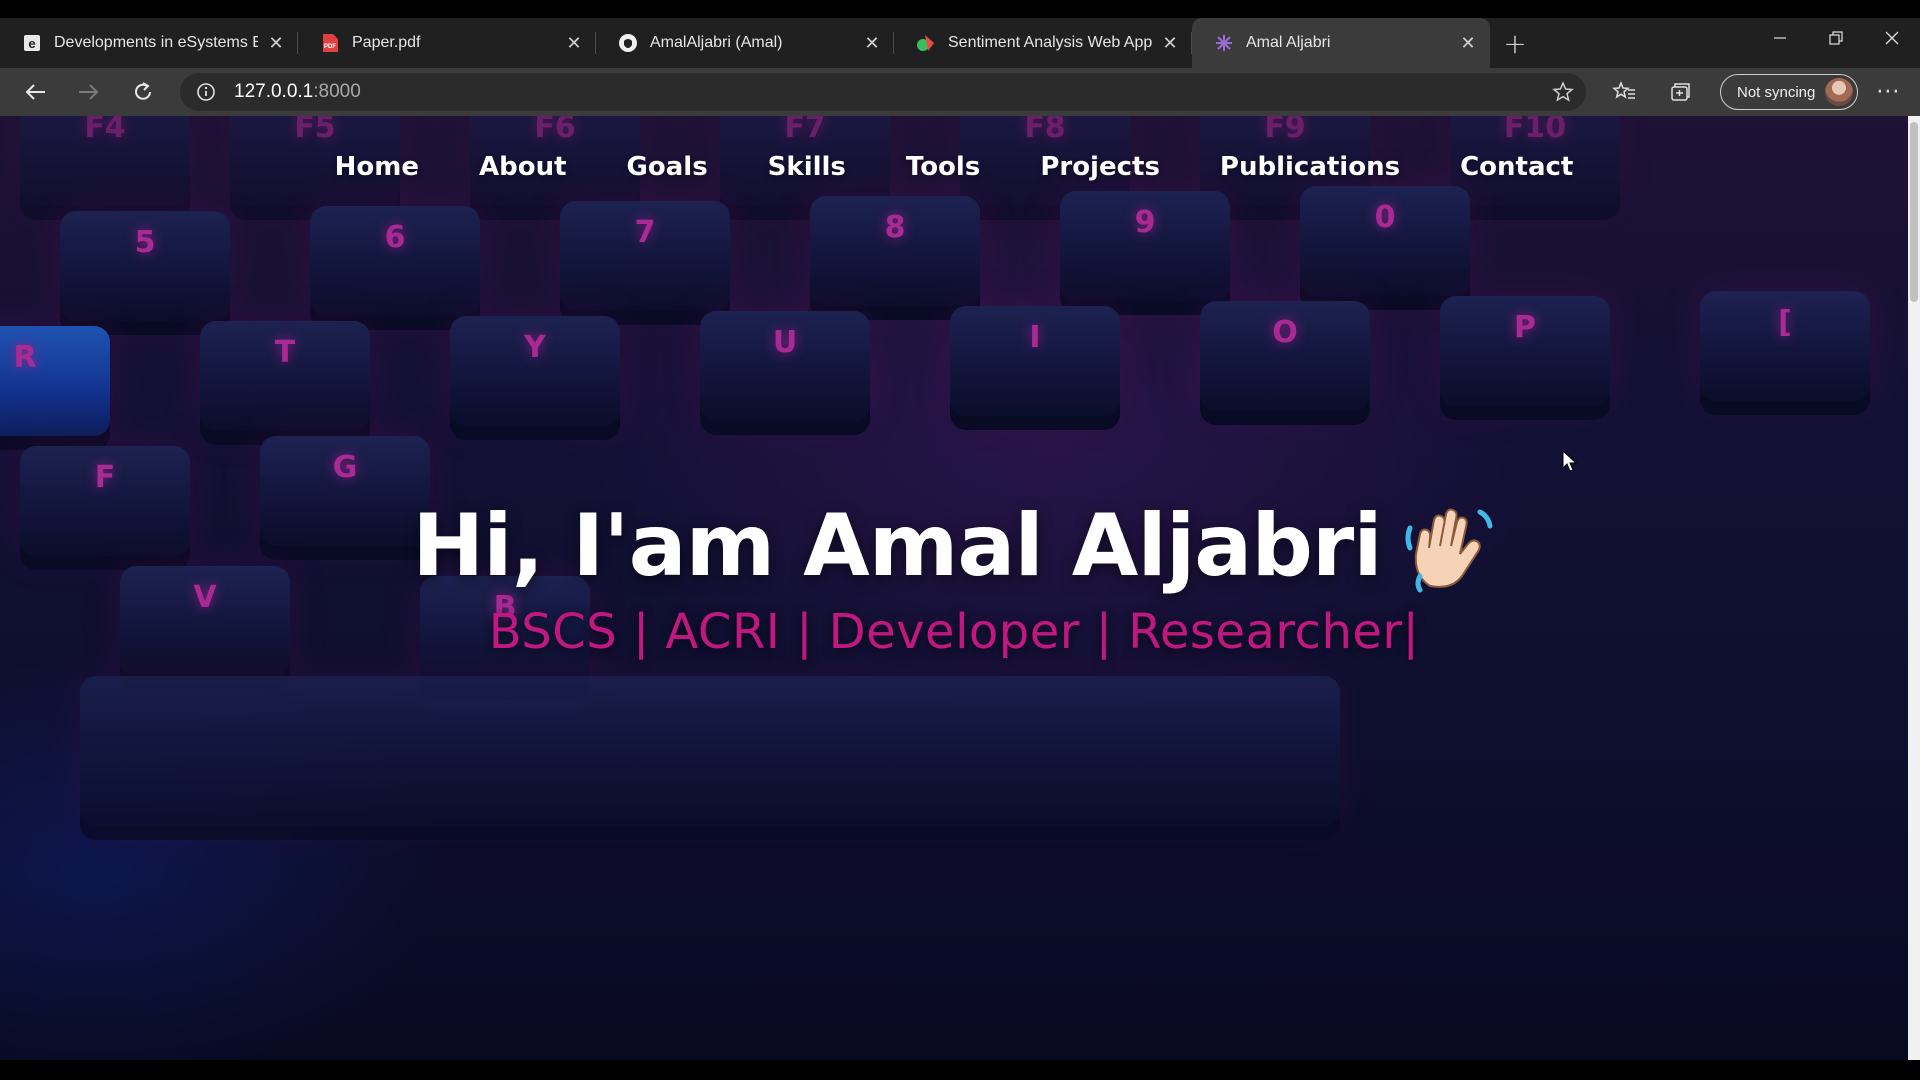  I want to click on typed-roles: BSCS | ACRI | Developer | Researcher, so click(945, 632).